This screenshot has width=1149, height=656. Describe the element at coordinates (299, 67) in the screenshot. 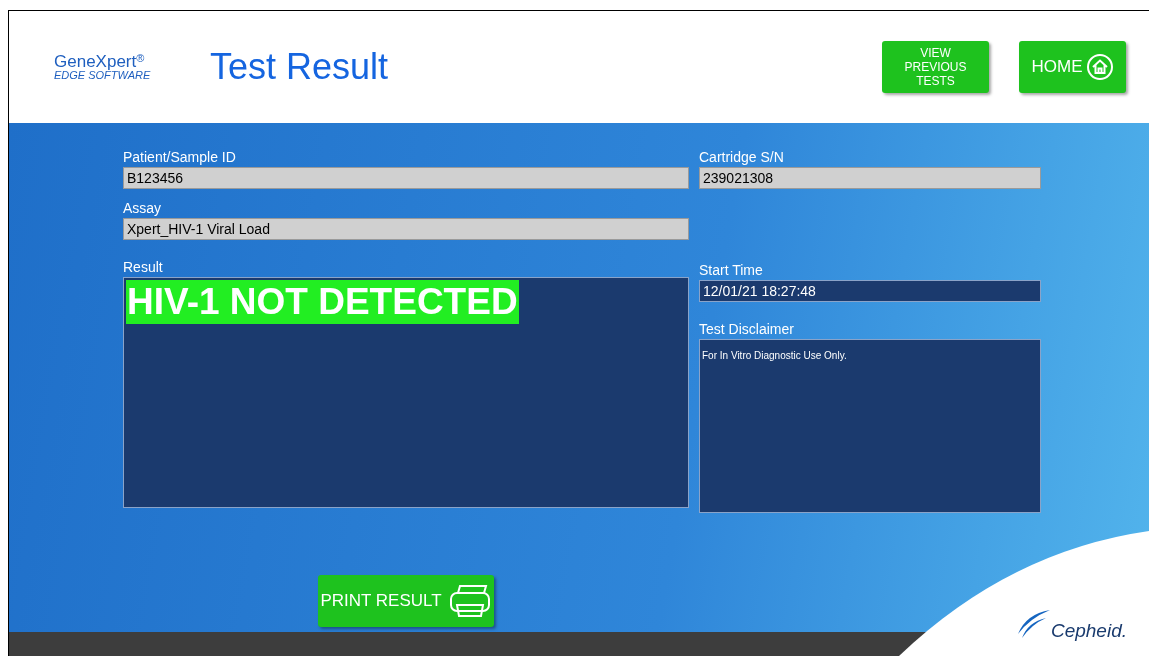

I see `page-title: Test Result` at that location.